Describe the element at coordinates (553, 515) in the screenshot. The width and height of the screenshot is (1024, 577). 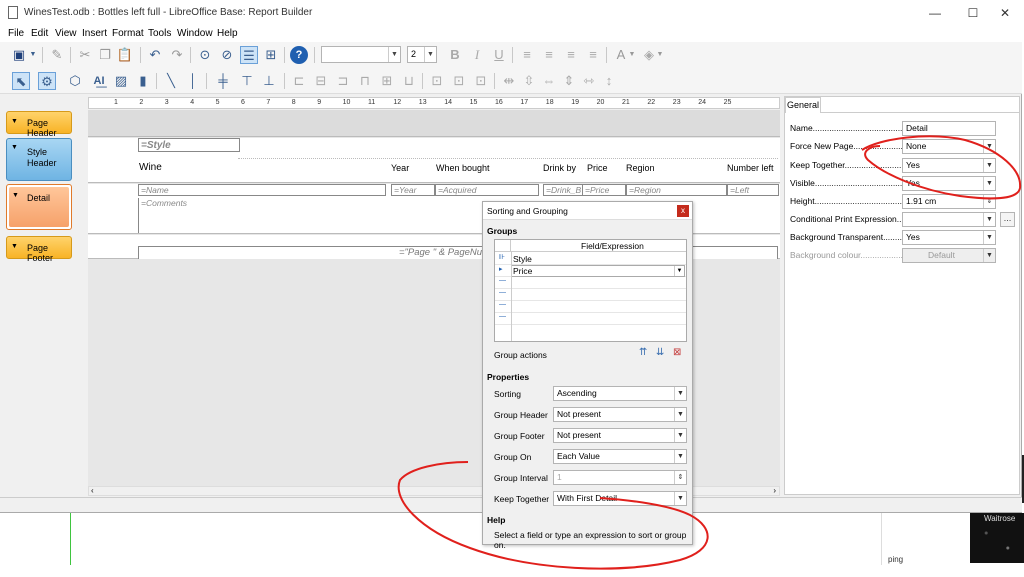
I see `annotation-circle-dialog` at that location.